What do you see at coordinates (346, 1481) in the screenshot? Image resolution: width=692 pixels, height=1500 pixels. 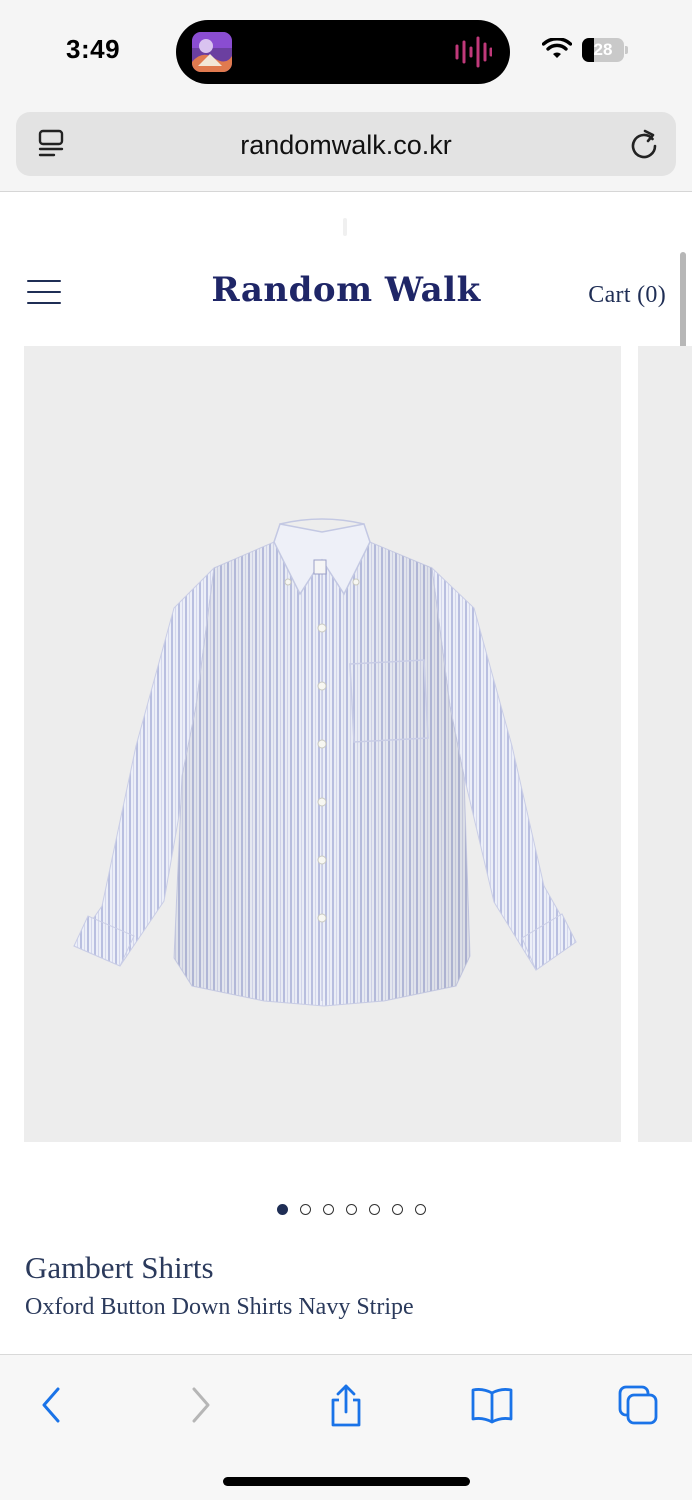 I see `home-indicator` at bounding box center [346, 1481].